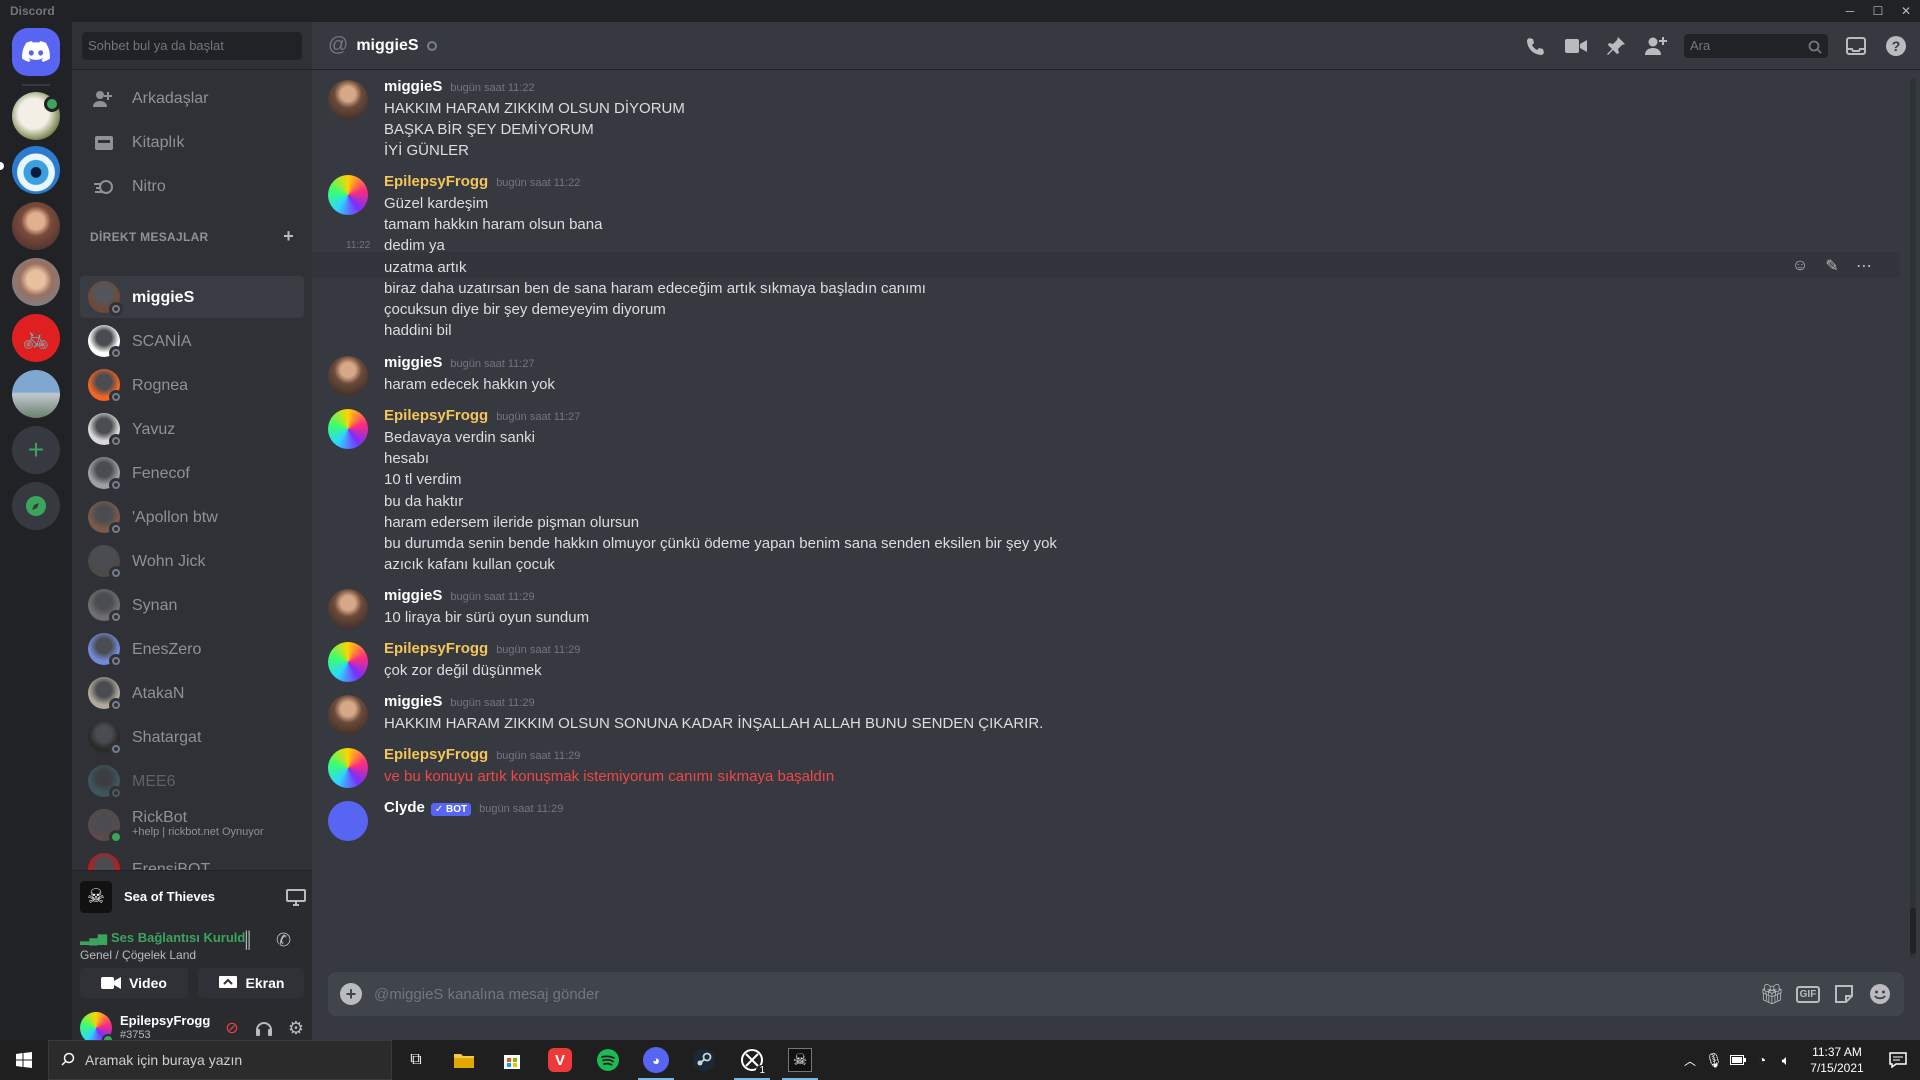  Describe the element at coordinates (192, 46) in the screenshot. I see `find-conversation-input: Sohbet bul ya da başlat` at that location.